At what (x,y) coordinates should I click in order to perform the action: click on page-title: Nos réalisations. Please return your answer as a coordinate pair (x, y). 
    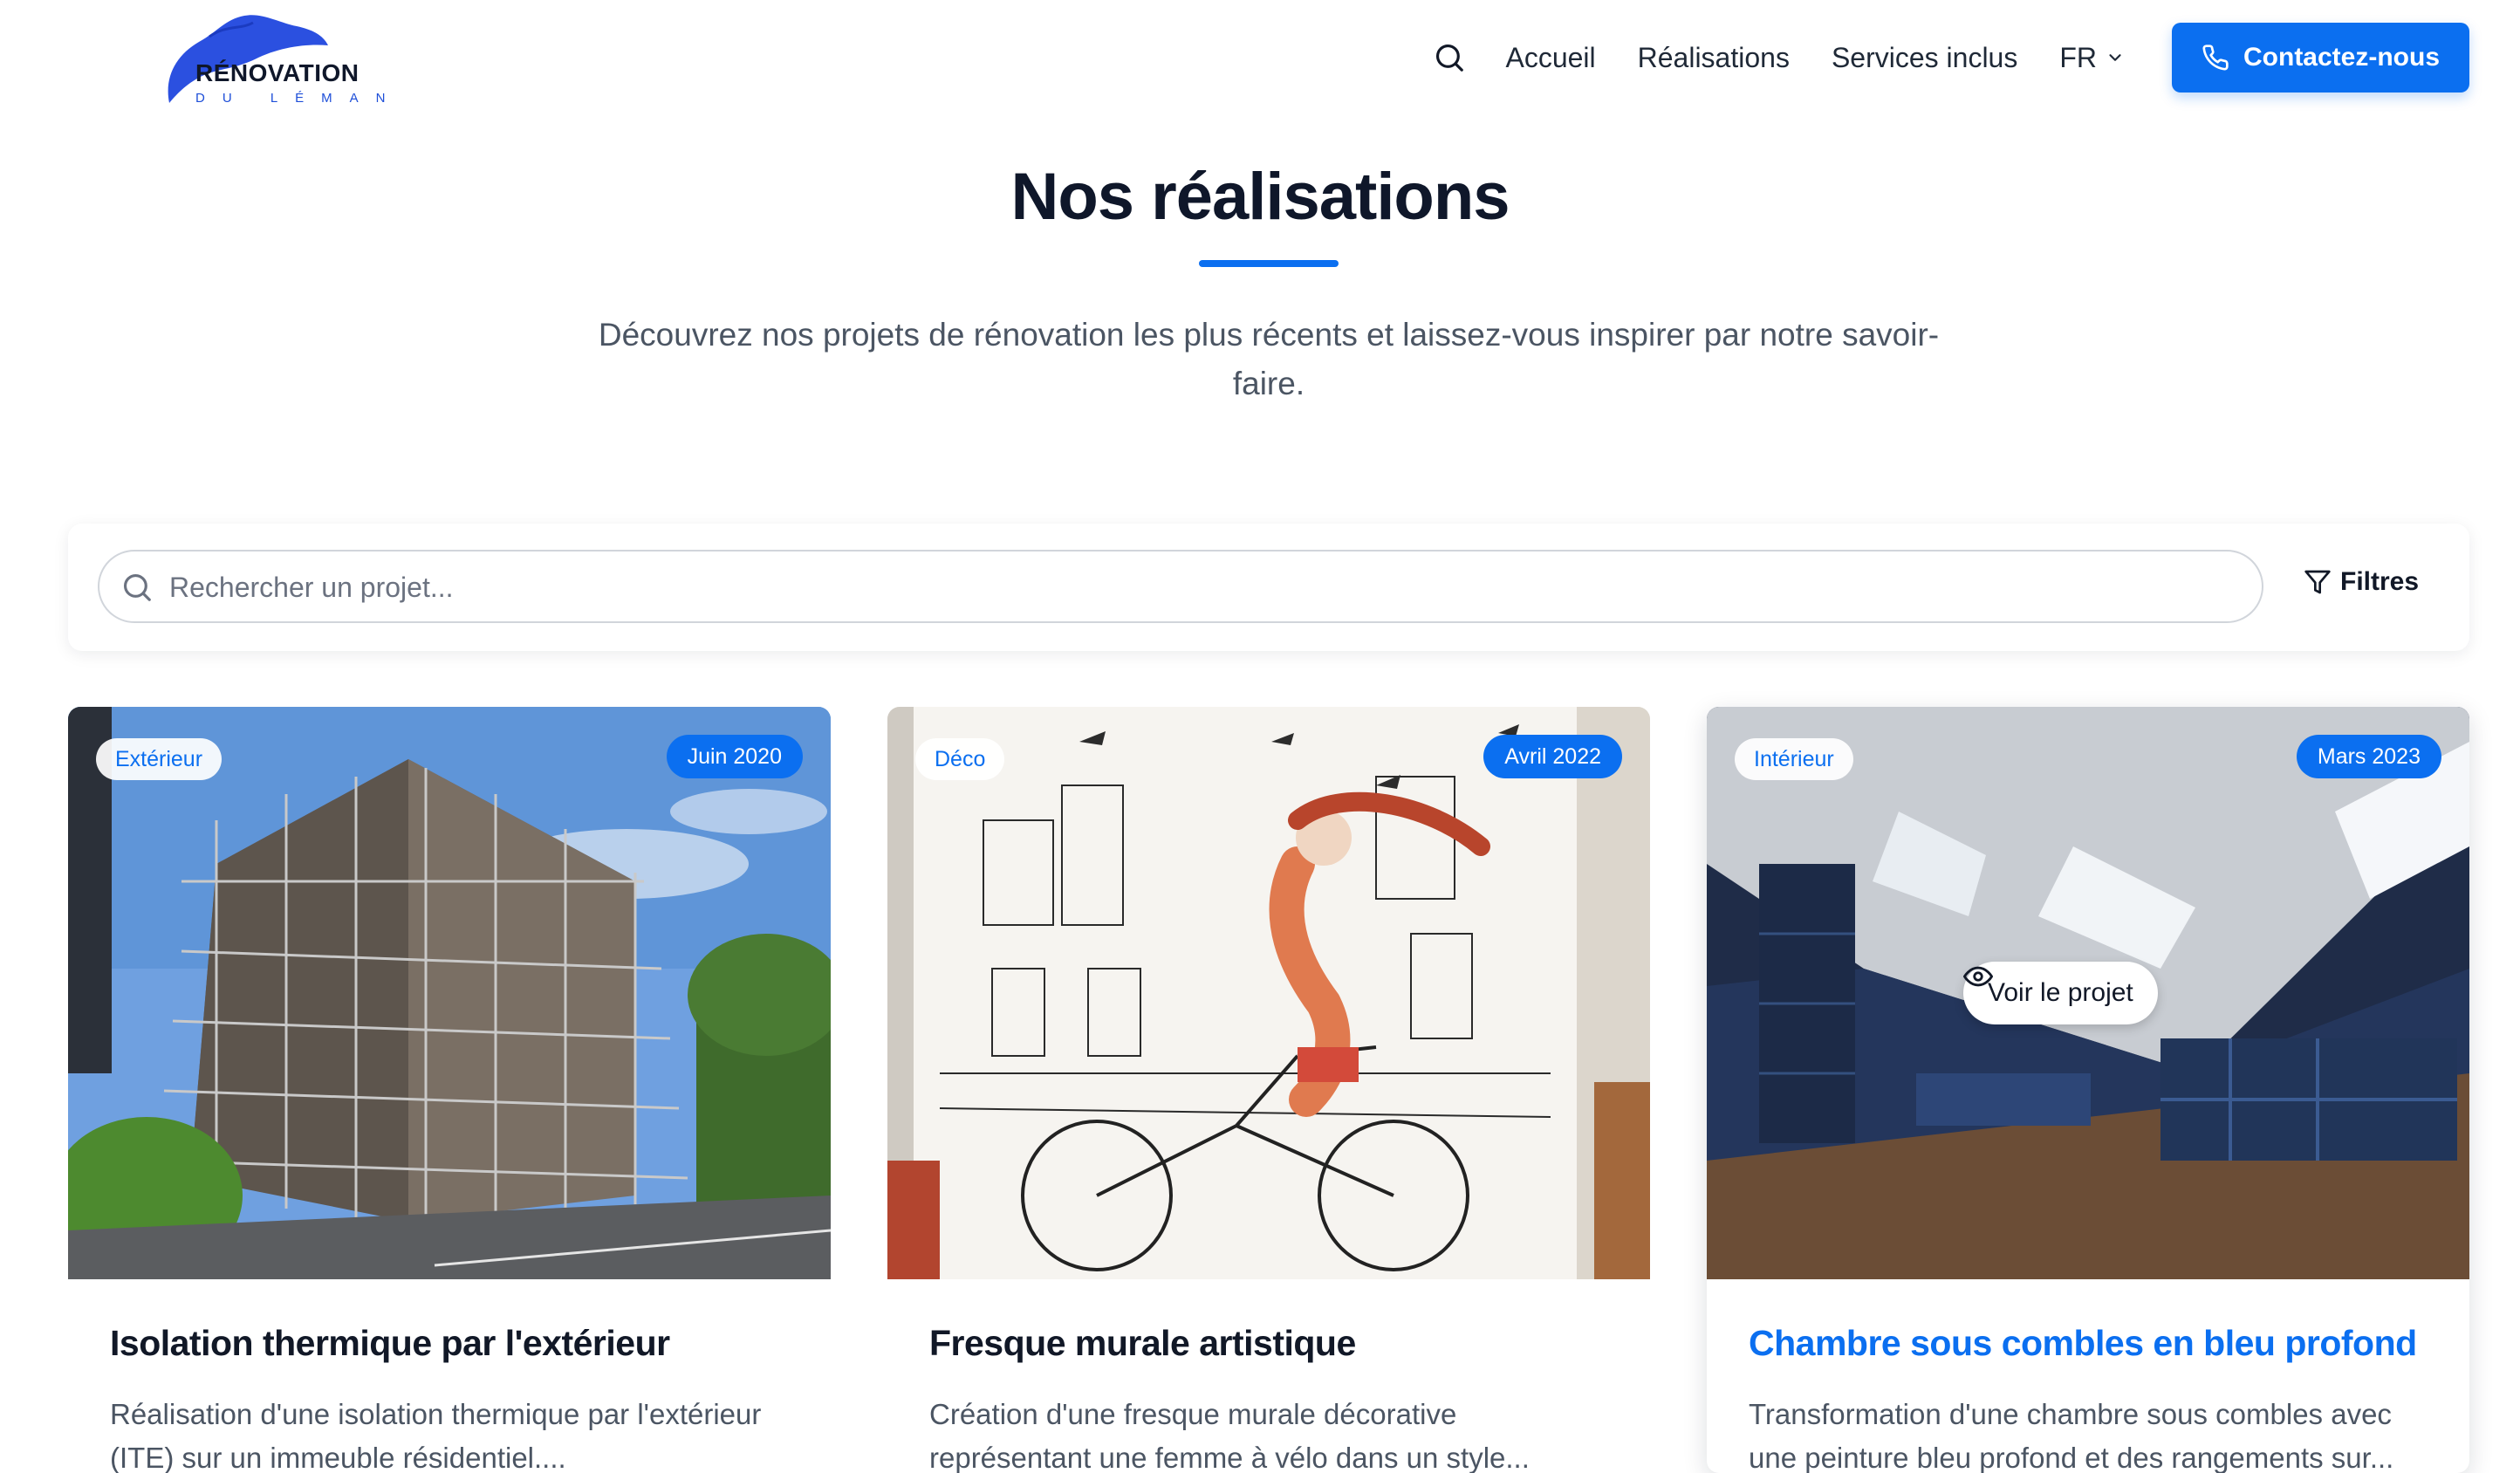
    Looking at the image, I should click on (1260, 197).